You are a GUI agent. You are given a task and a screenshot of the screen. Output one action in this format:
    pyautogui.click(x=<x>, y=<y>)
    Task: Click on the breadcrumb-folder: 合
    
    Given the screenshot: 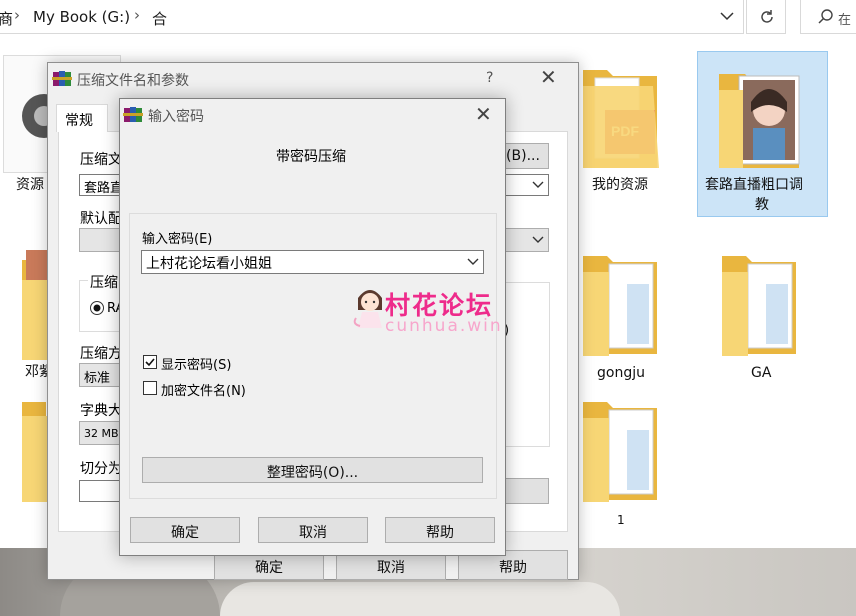 What is the action you would take?
    pyautogui.click(x=159, y=18)
    